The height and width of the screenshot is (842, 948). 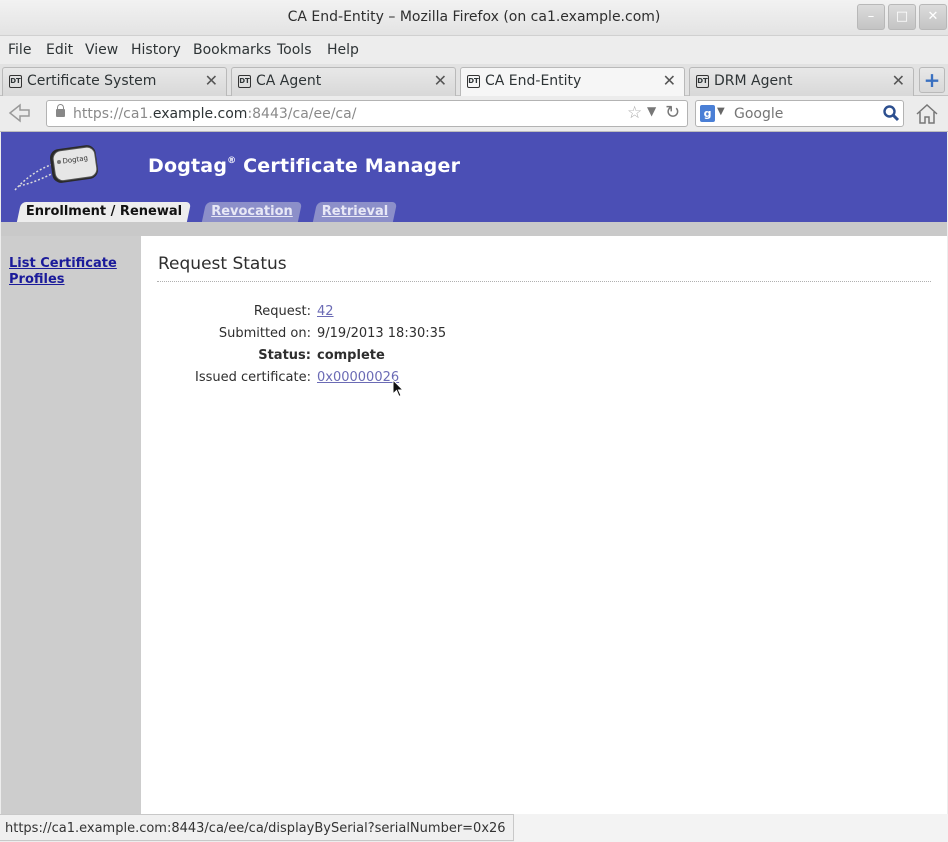 I want to click on dogtag-logo-icon: Dogtag, so click(x=56, y=168).